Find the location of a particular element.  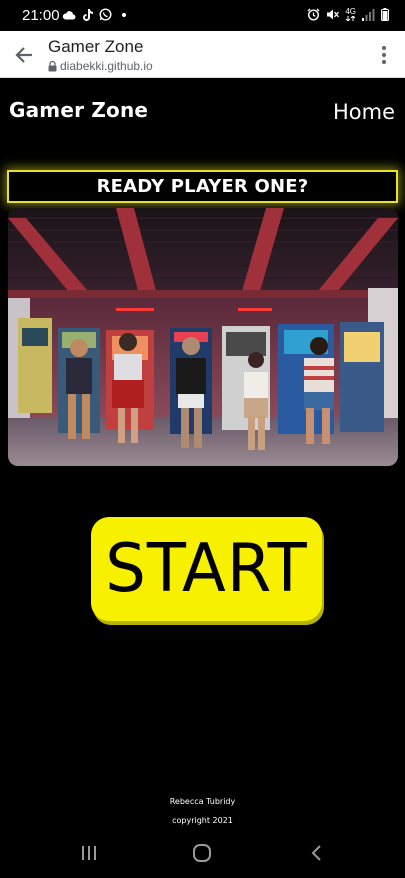

url-text: diabekki.github.io is located at coordinates (106, 66).